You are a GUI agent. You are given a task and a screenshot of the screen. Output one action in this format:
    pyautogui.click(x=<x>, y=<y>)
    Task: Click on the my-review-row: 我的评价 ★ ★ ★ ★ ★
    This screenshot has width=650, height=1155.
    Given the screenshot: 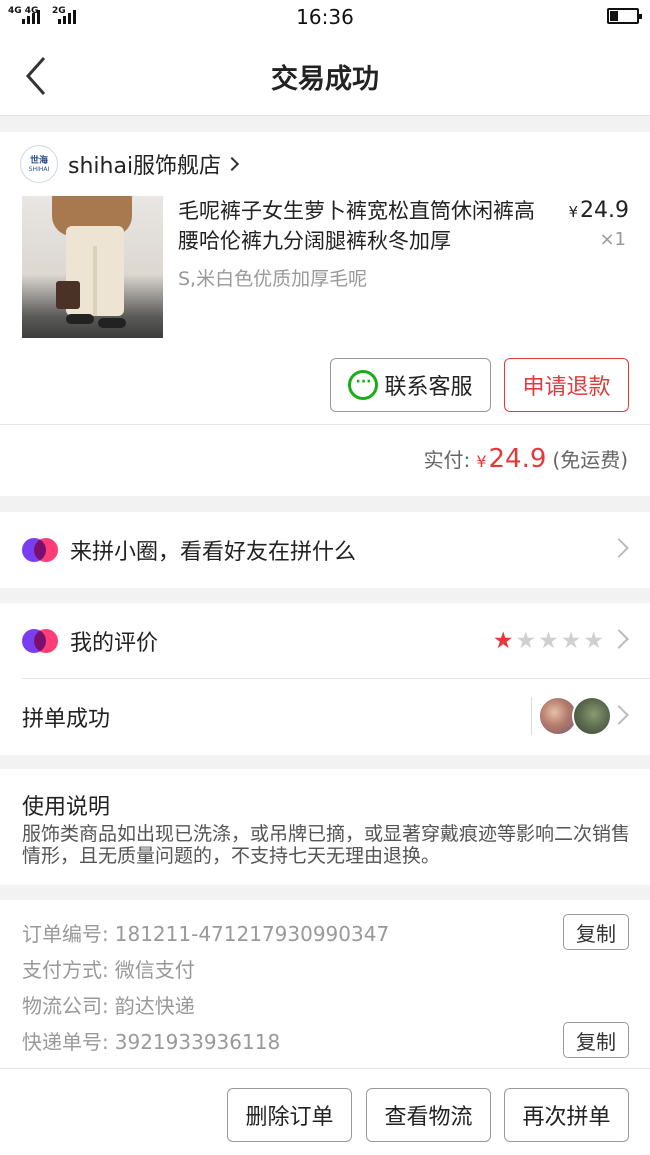 What is the action you would take?
    pyautogui.click(x=325, y=641)
    